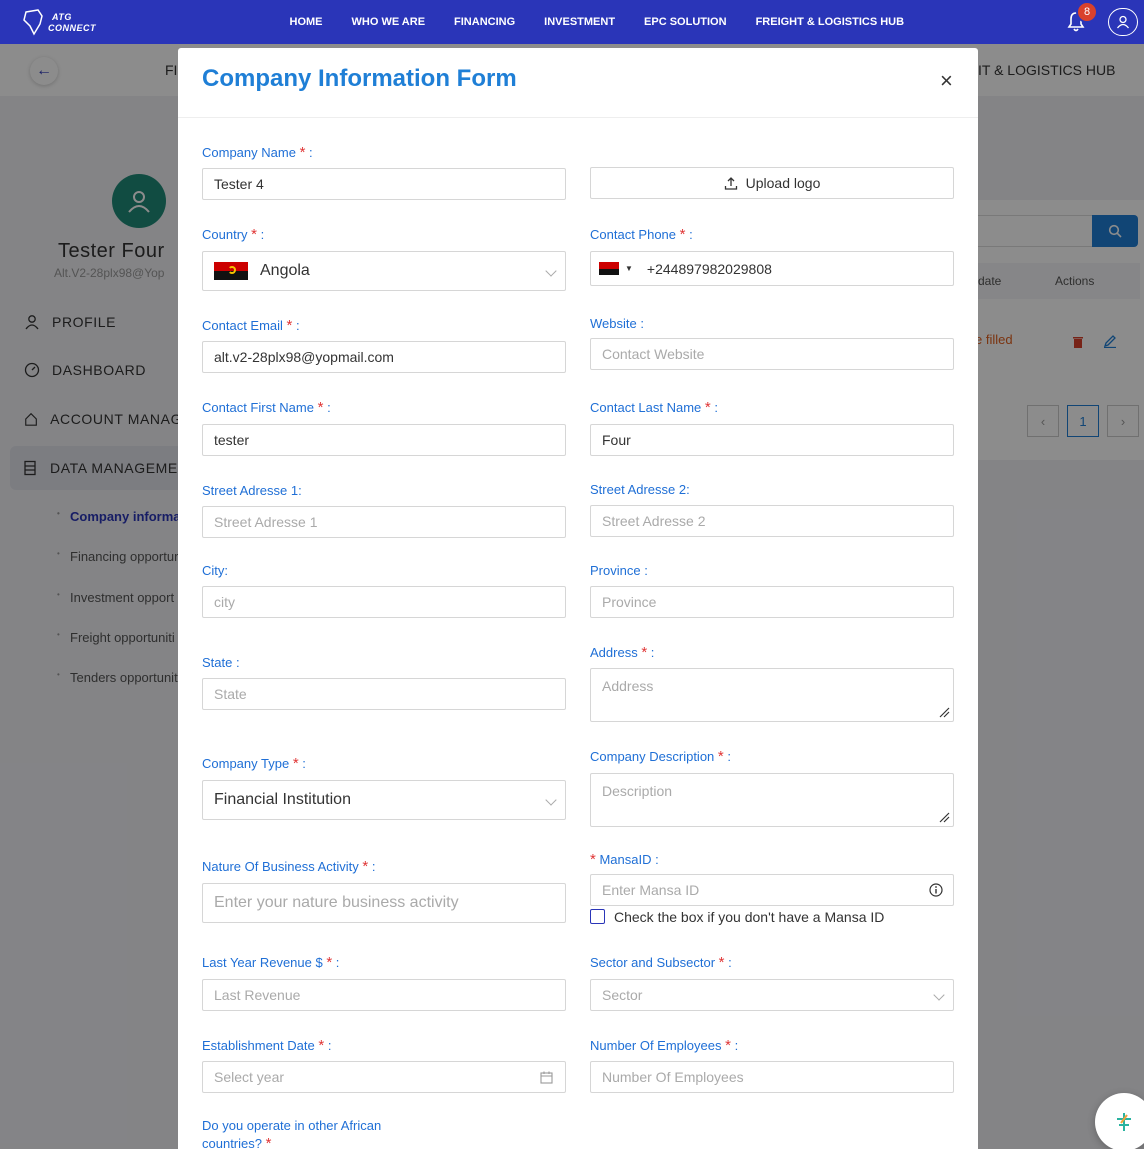 This screenshot has height=1149, width=1144. Describe the element at coordinates (622, 652) in the screenshot. I see `address-label: Address * :` at that location.